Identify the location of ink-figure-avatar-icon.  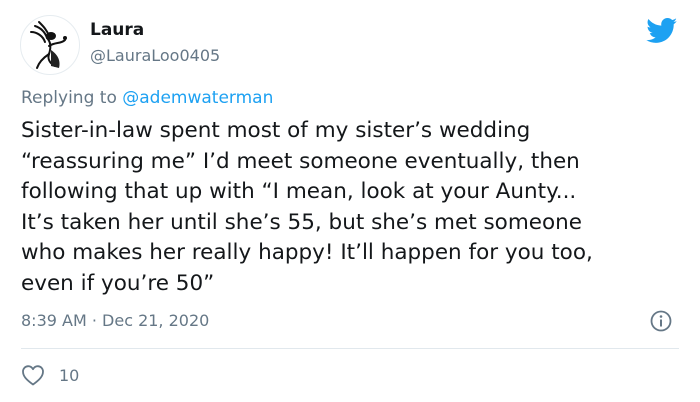
(48, 45).